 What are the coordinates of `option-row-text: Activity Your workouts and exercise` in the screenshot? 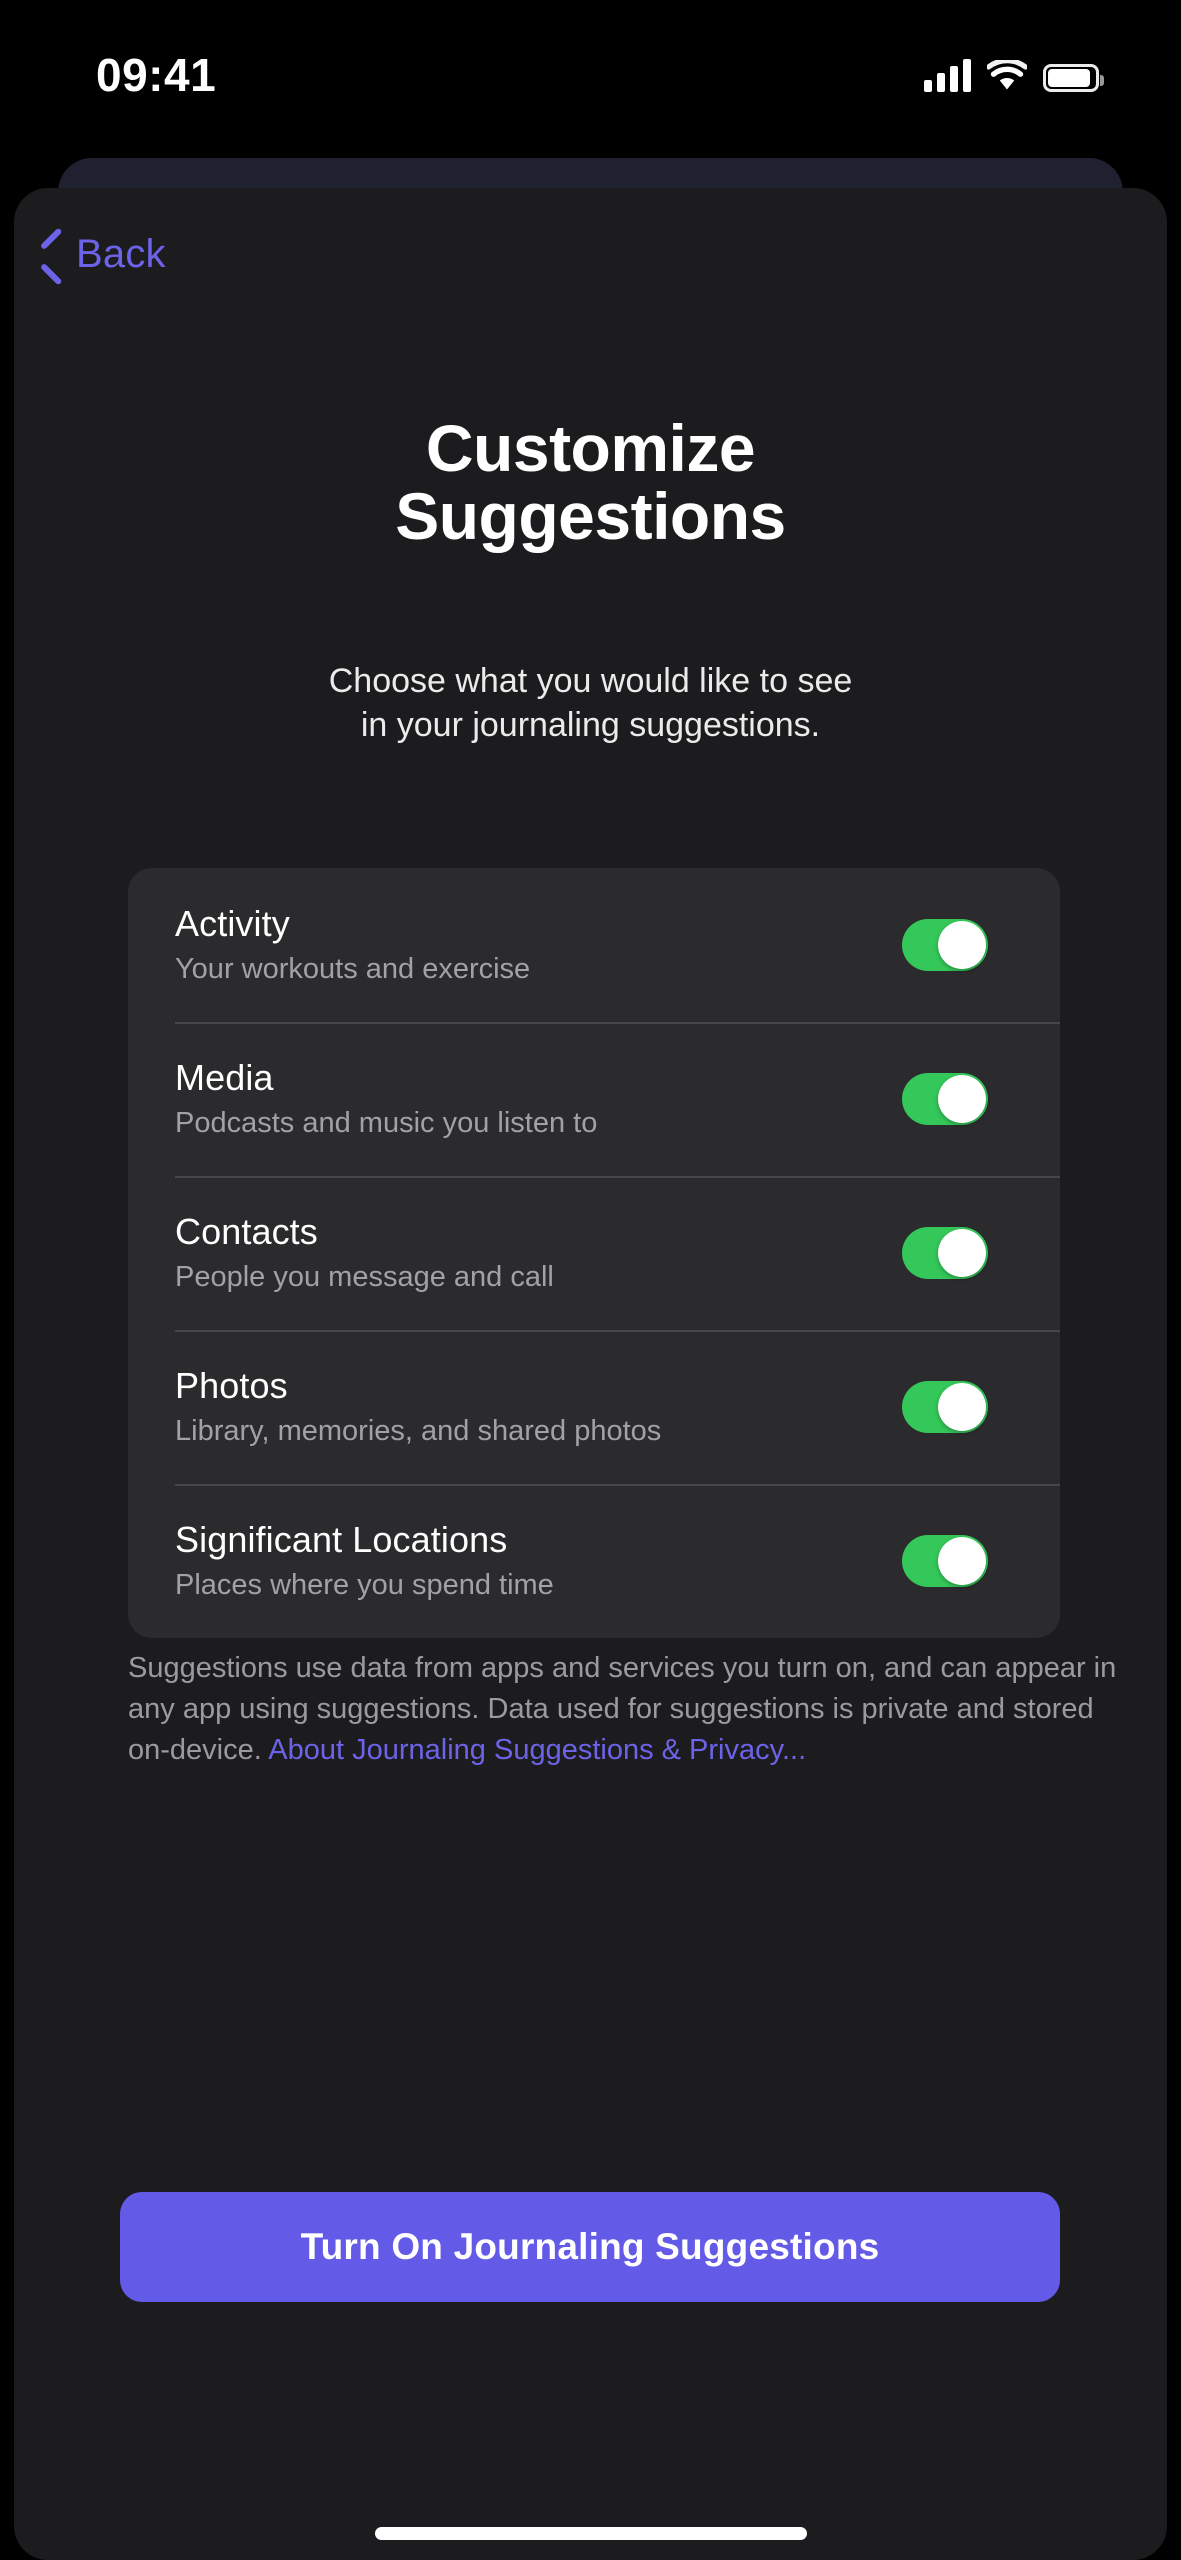 It's located at (538, 944).